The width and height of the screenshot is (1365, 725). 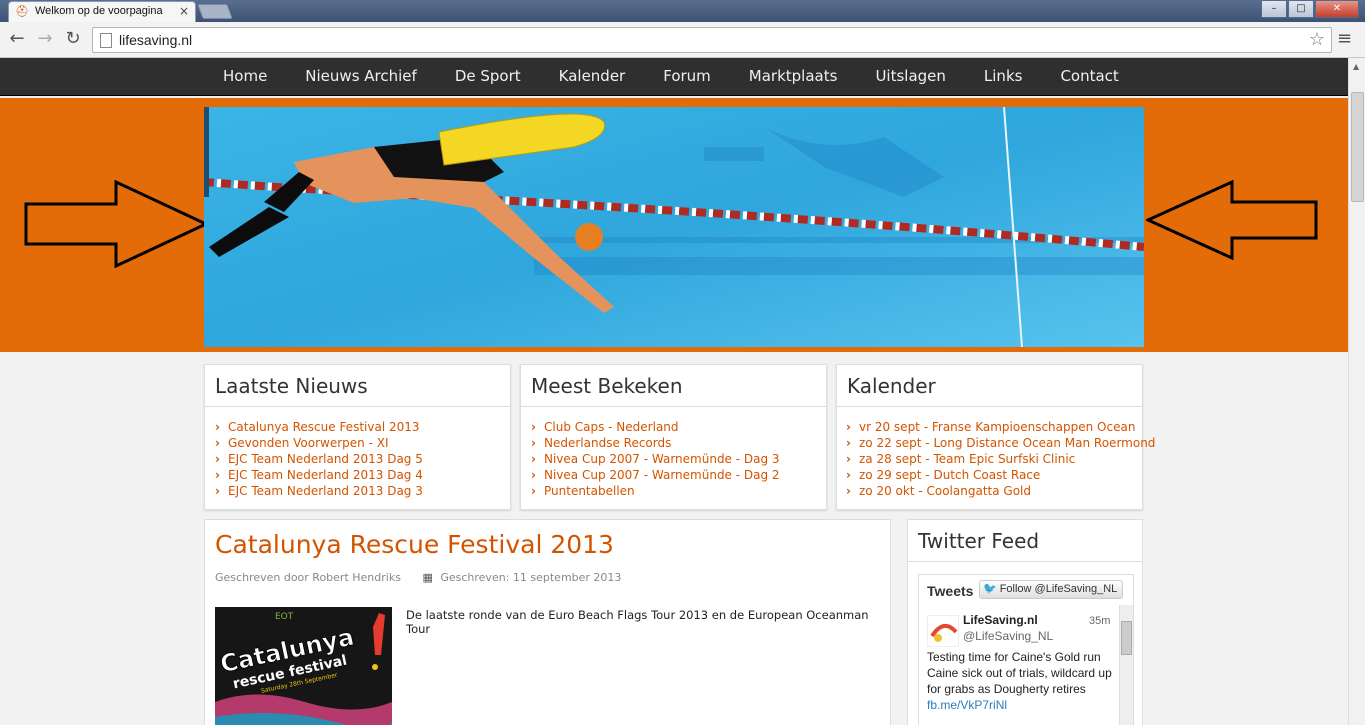 I want to click on follow-button: 🐦 Follow @LifeSaving_NL, so click(x=1051, y=589).